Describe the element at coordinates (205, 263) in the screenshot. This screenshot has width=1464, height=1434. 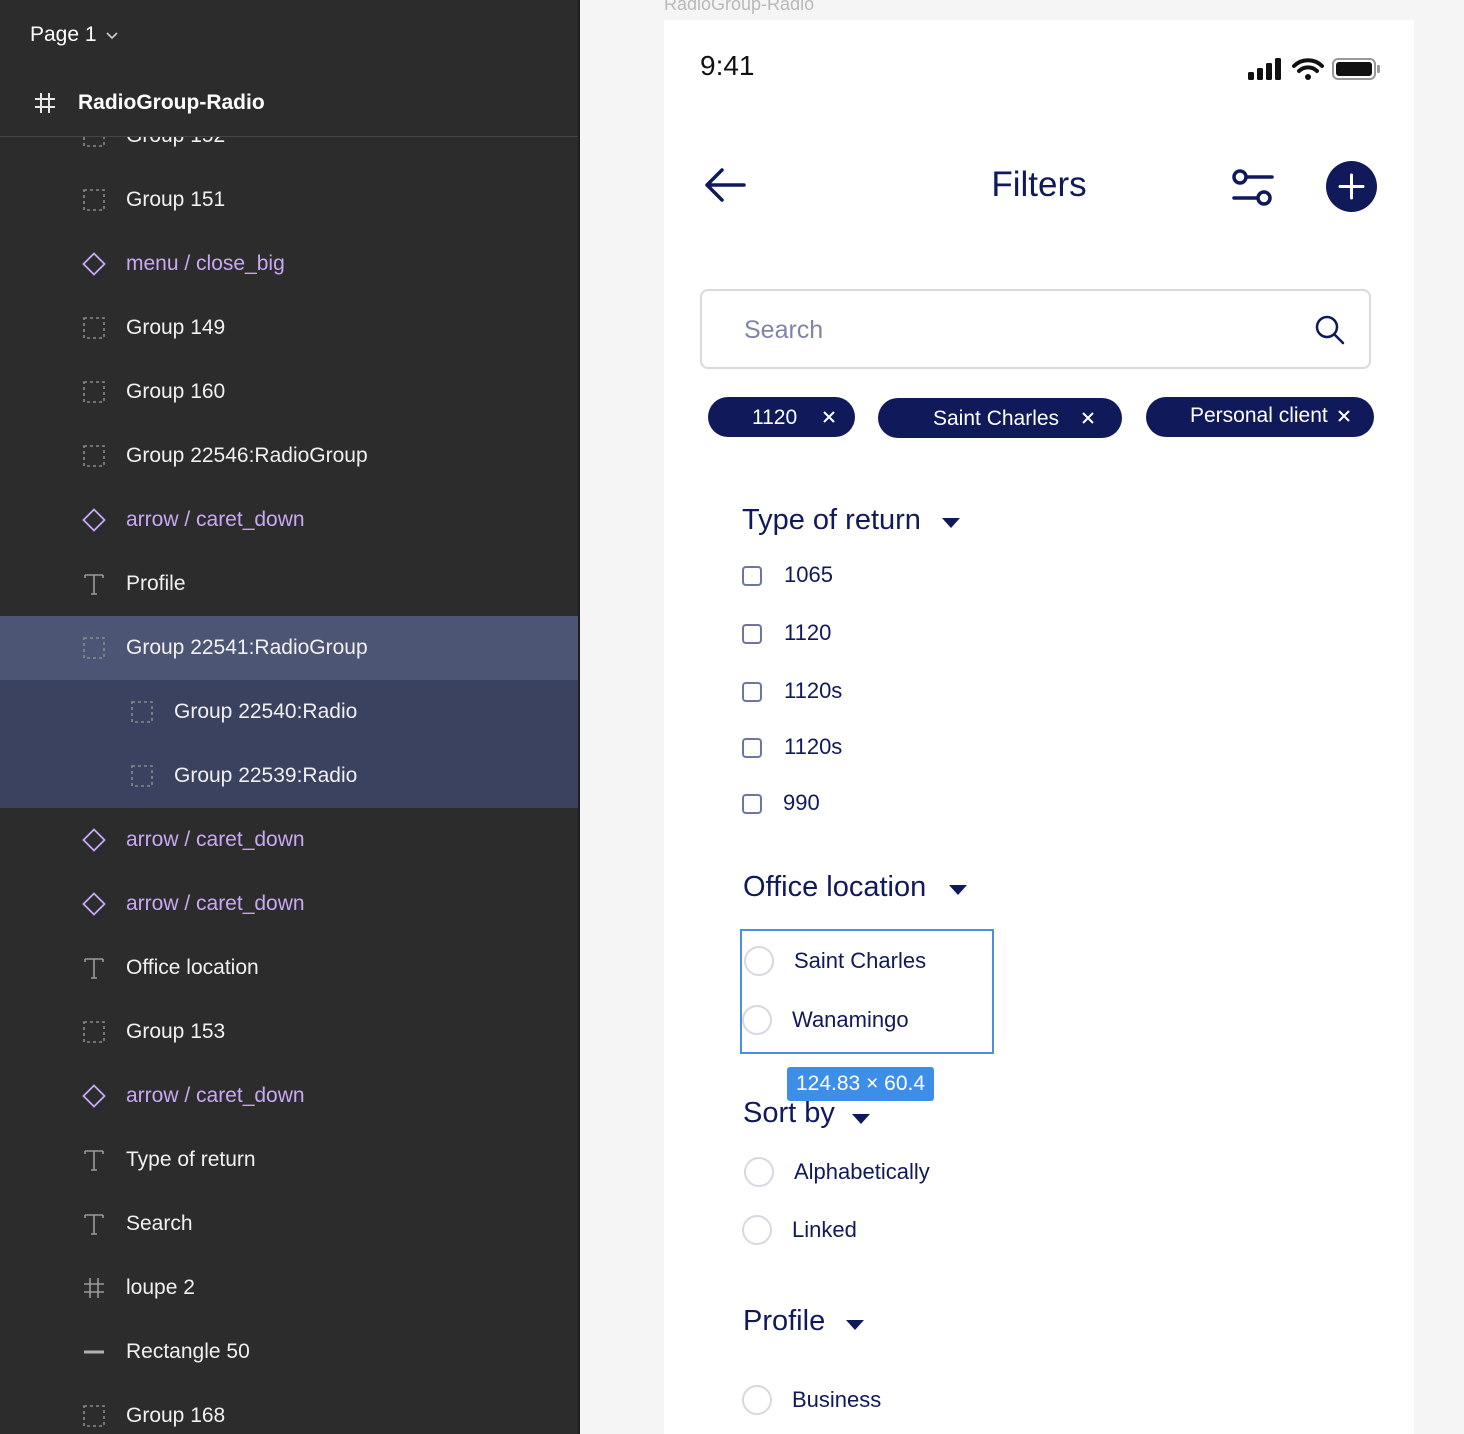
I see `layer-label: menu / close_big` at that location.